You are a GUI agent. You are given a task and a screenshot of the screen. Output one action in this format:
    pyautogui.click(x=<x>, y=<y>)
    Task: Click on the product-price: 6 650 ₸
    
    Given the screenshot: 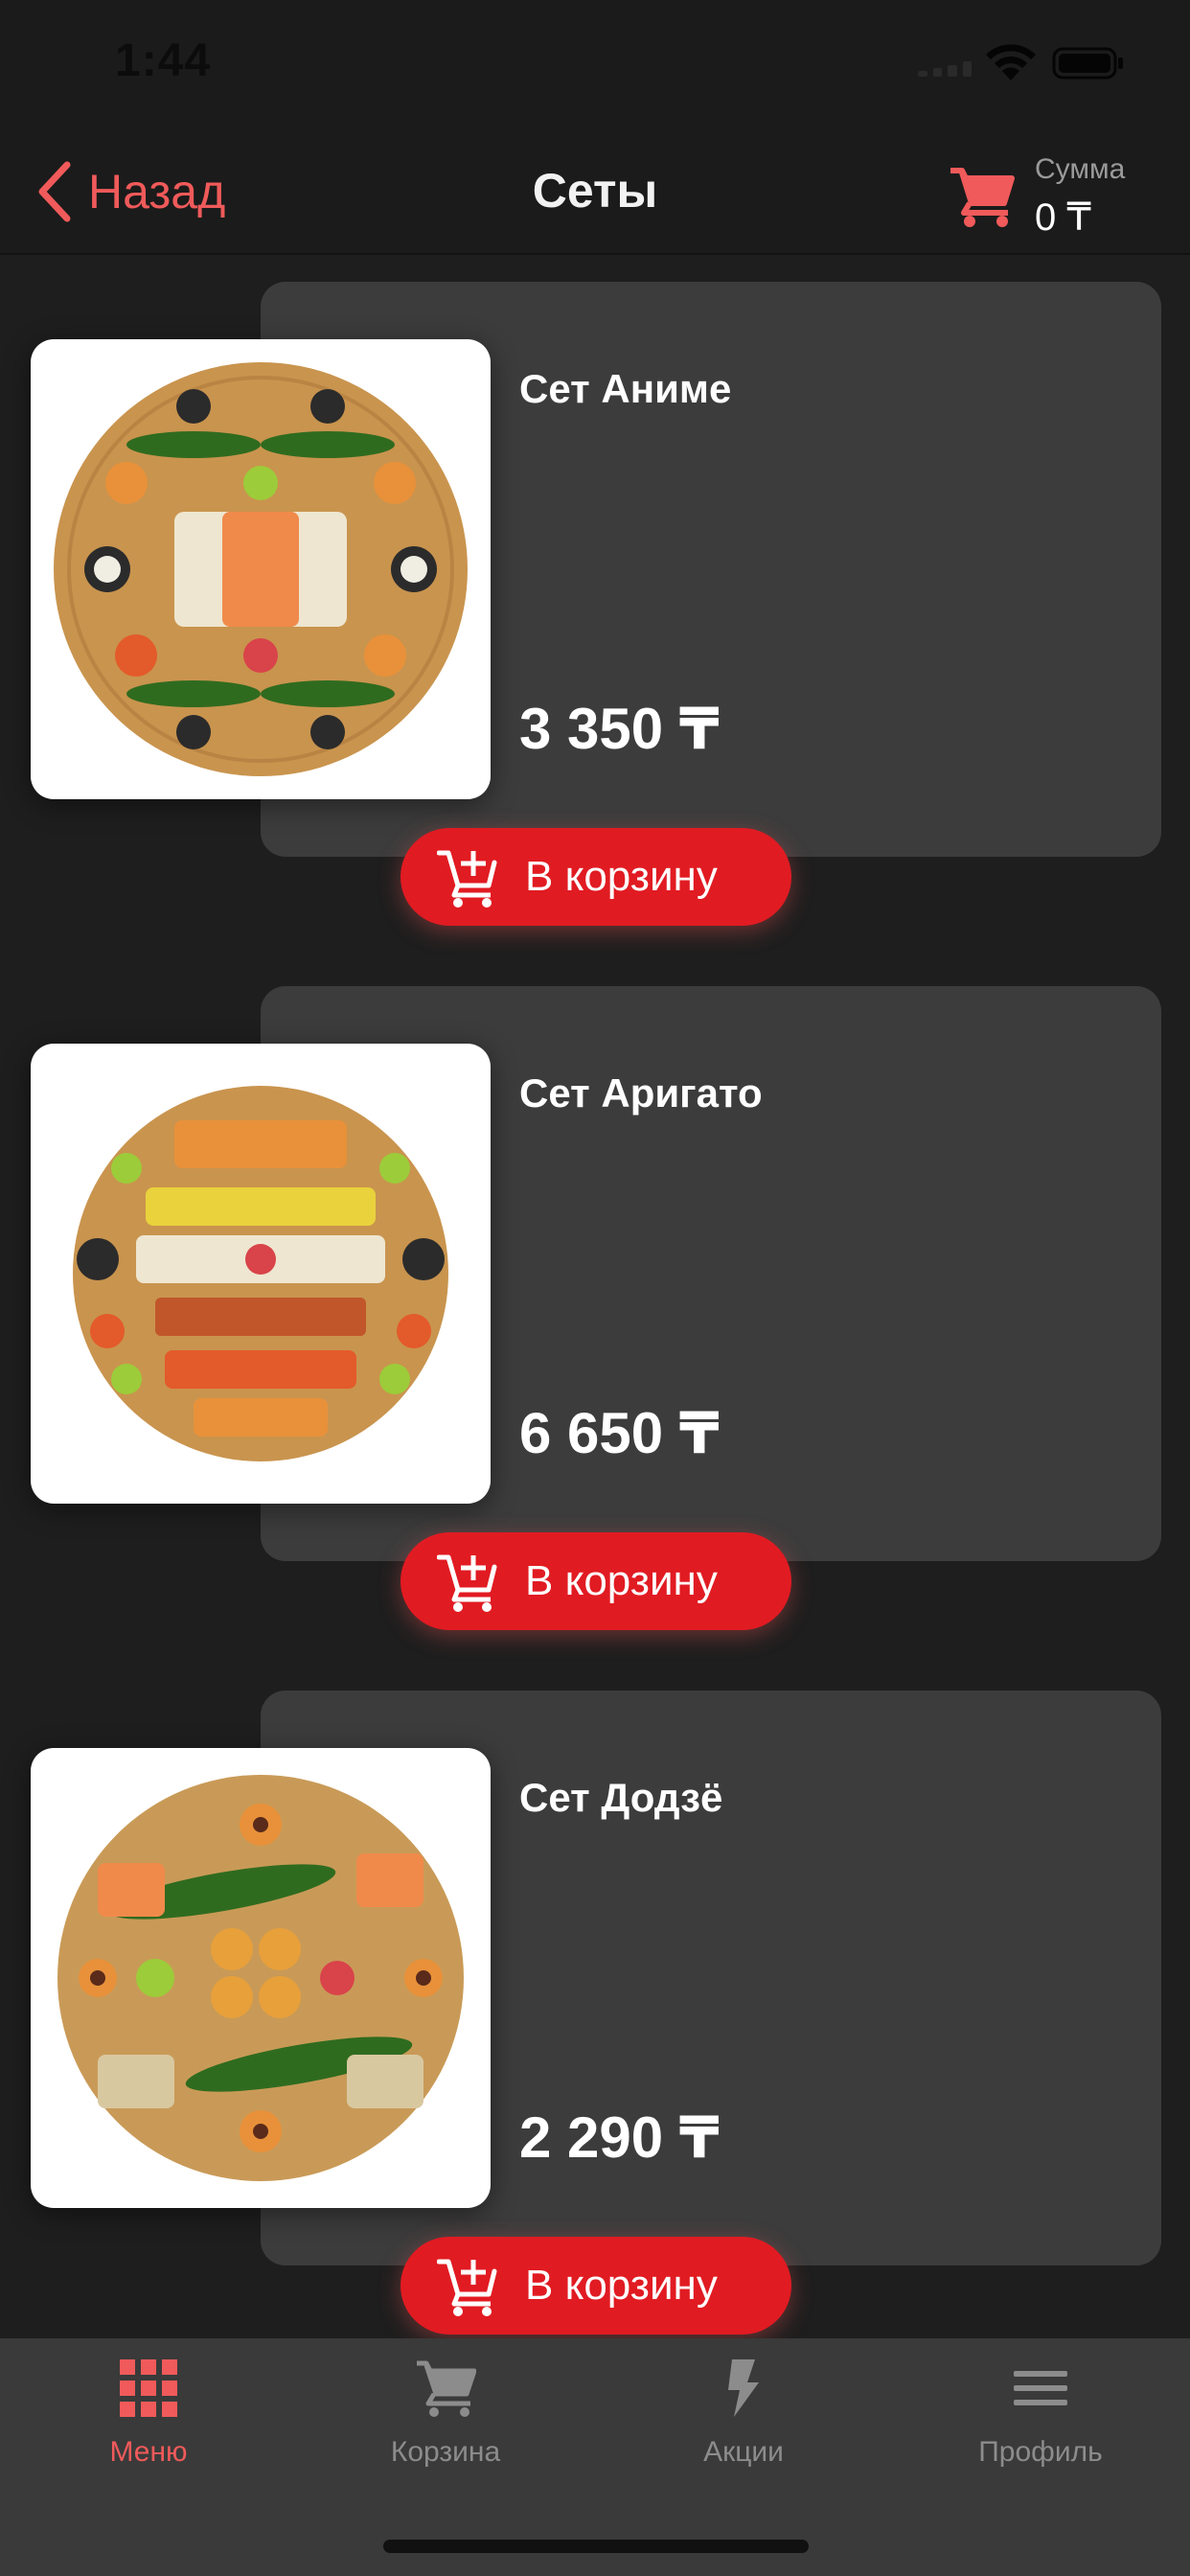 What is the action you would take?
    pyautogui.click(x=620, y=1433)
    